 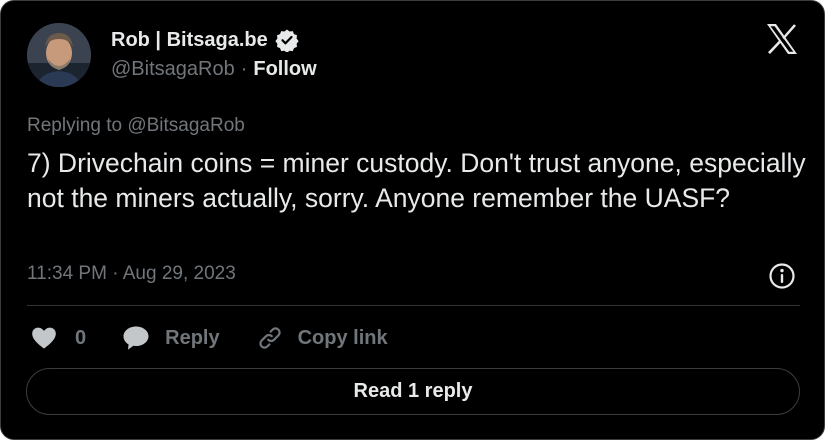 What do you see at coordinates (270, 338) in the screenshot?
I see `link-icon` at bounding box center [270, 338].